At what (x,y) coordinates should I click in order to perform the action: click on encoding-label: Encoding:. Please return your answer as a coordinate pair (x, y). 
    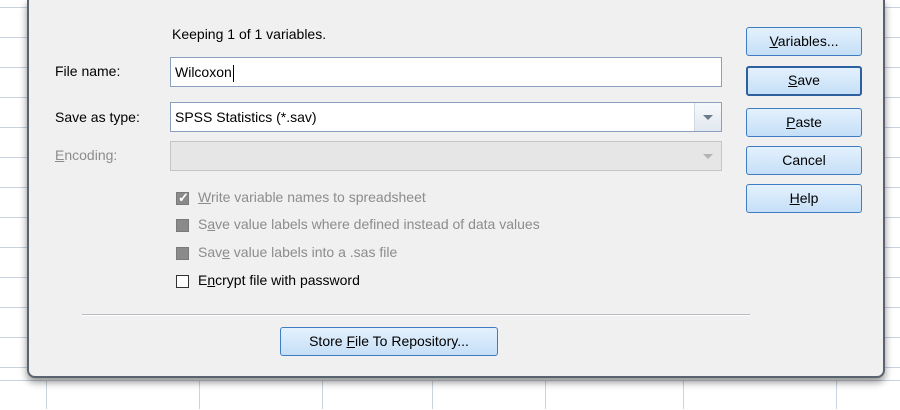
    Looking at the image, I should click on (86, 155).